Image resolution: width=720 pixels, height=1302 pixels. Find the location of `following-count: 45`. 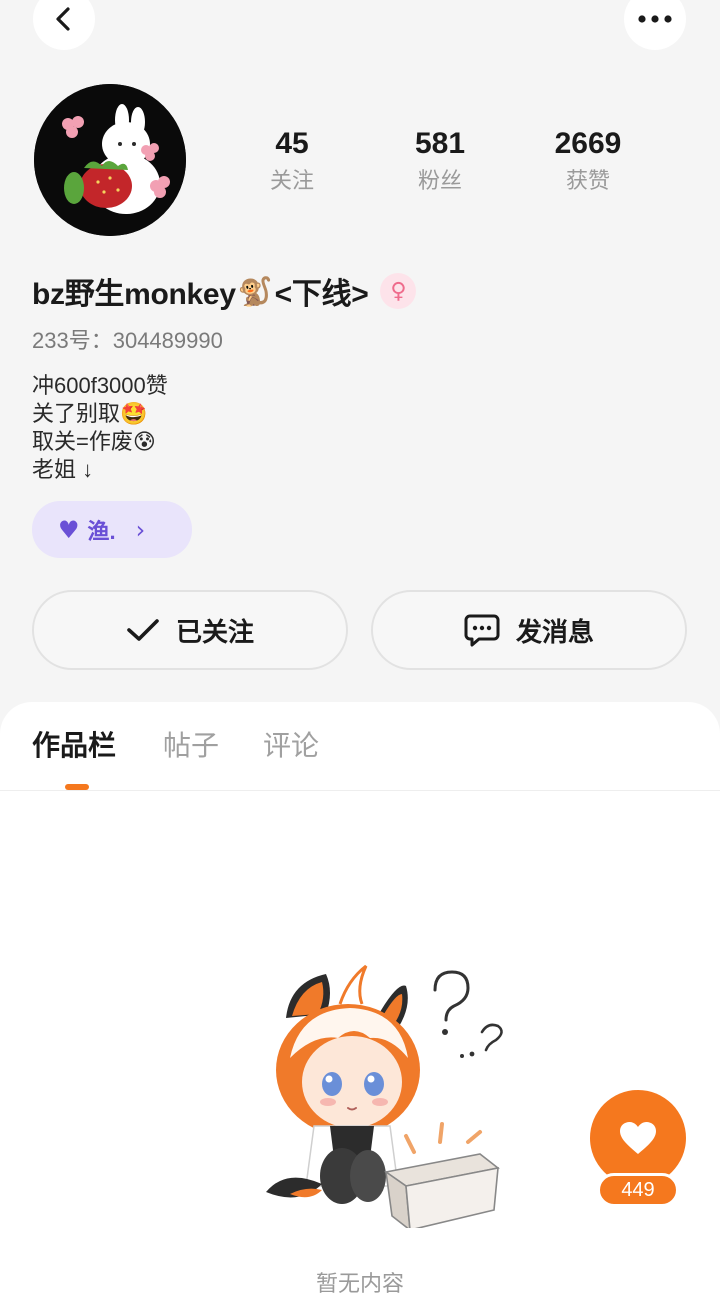

following-count: 45 is located at coordinates (292, 143).